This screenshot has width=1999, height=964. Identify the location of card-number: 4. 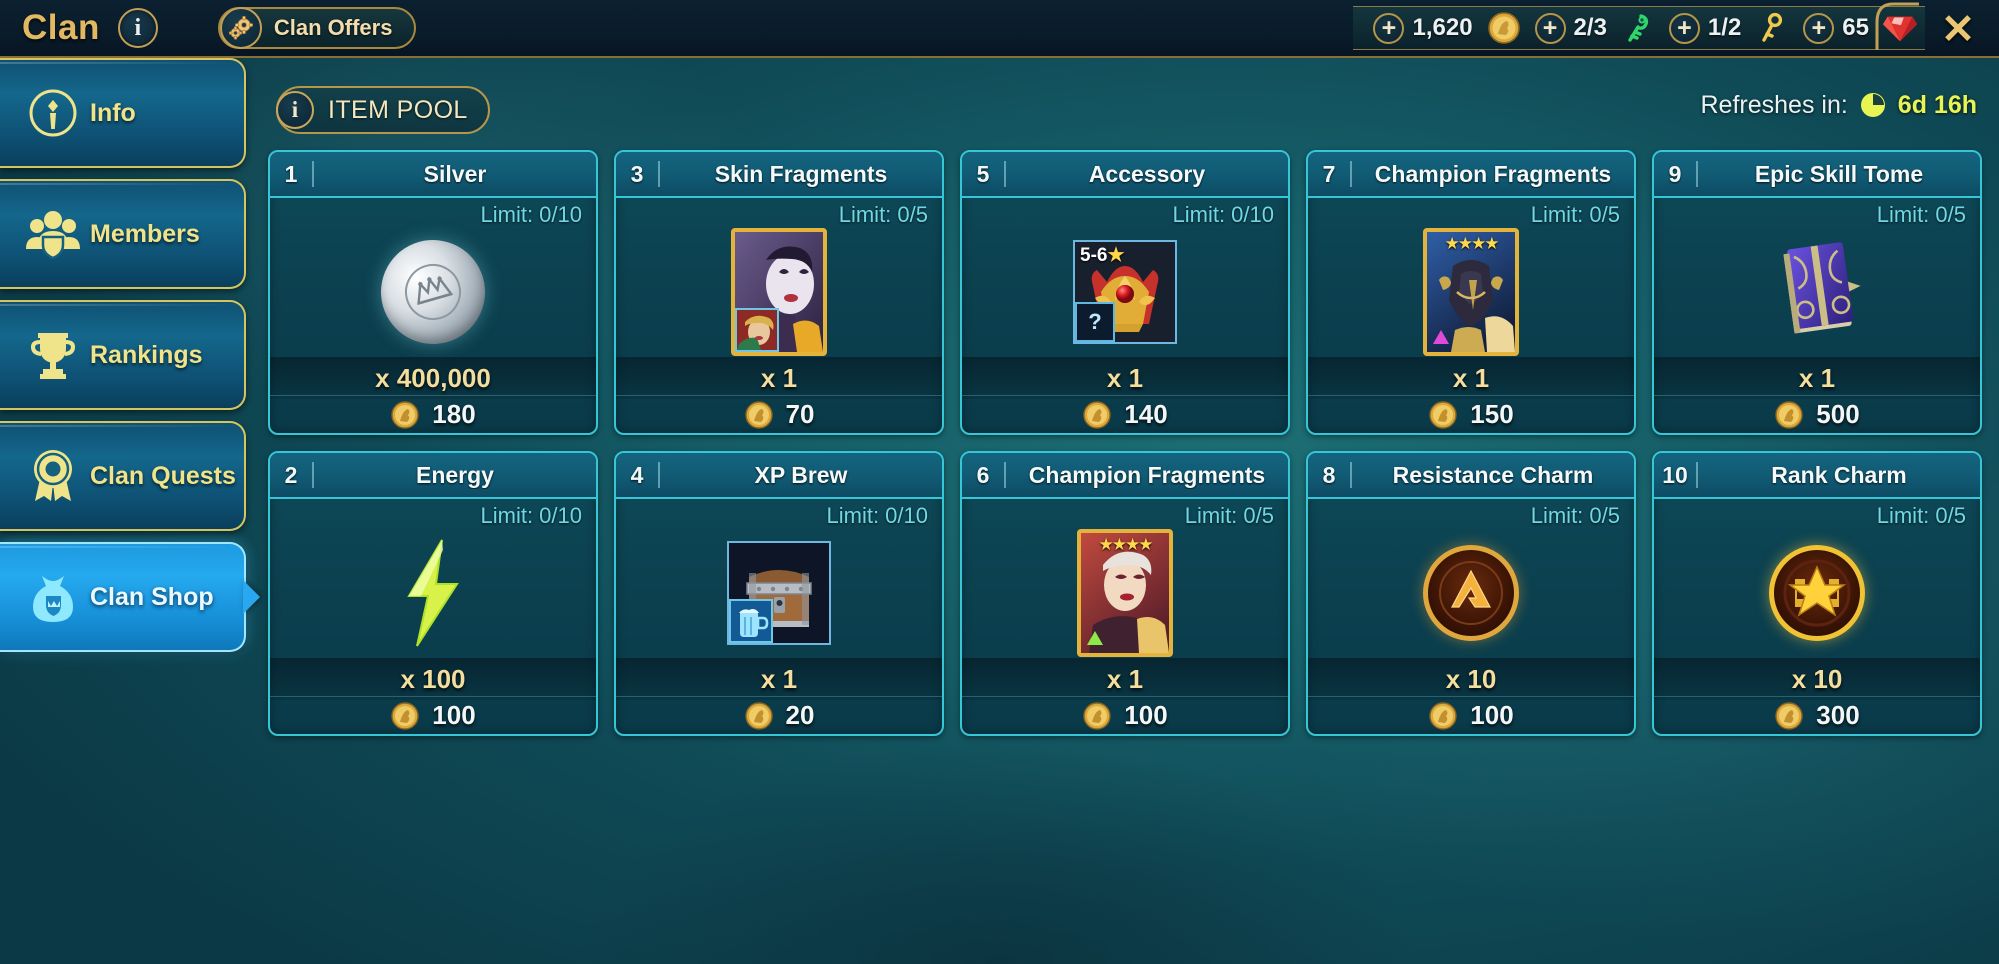
(637, 474).